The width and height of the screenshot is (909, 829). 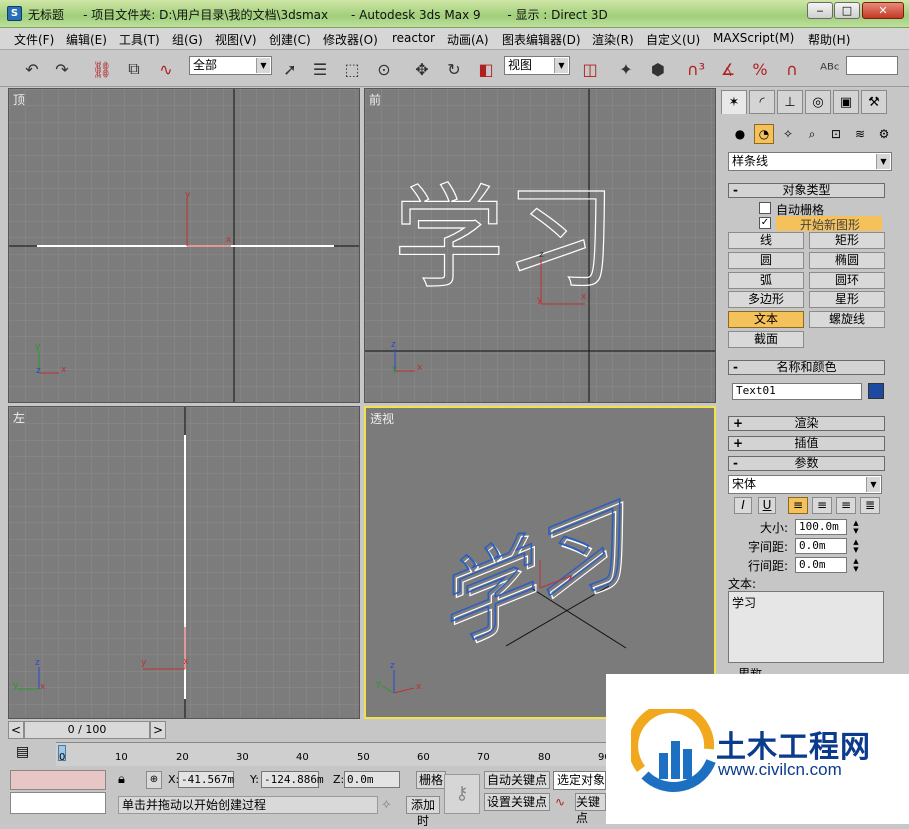 I want to click on snaps-toggle-icon: ∩³, so click(x=696, y=69).